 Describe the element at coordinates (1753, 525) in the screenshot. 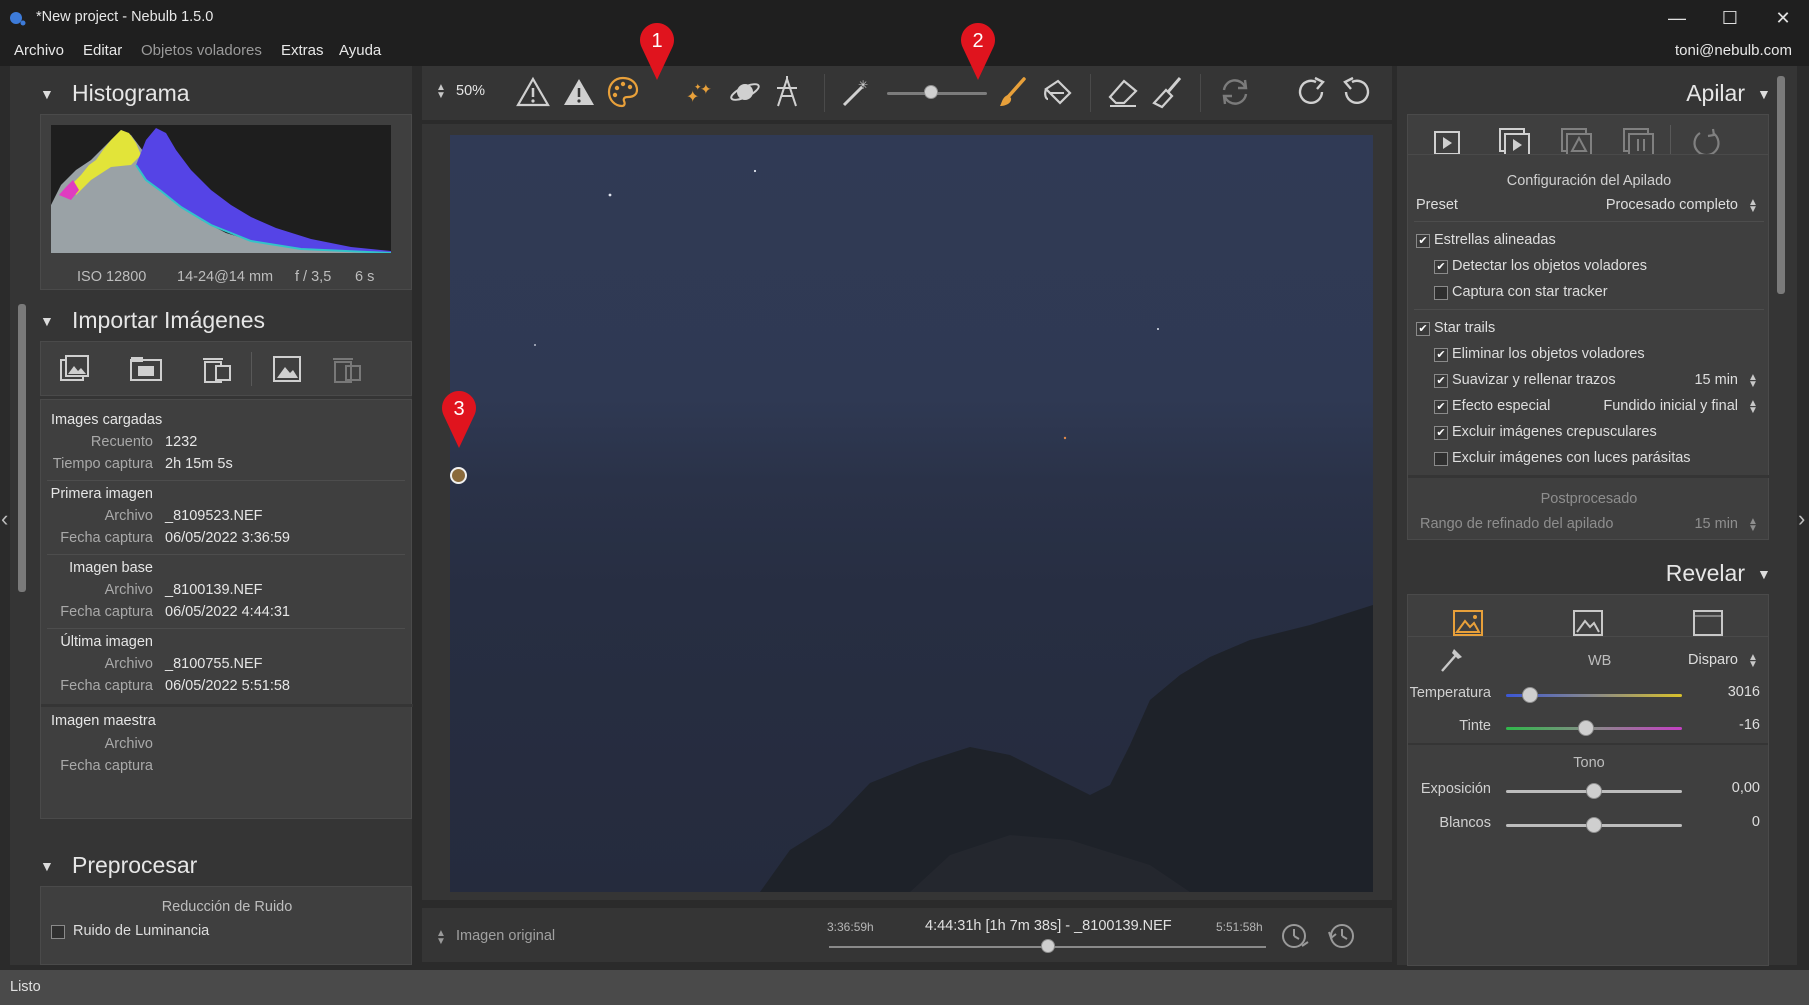

I see `refine-spinner-icon: ▲ ▼` at that location.